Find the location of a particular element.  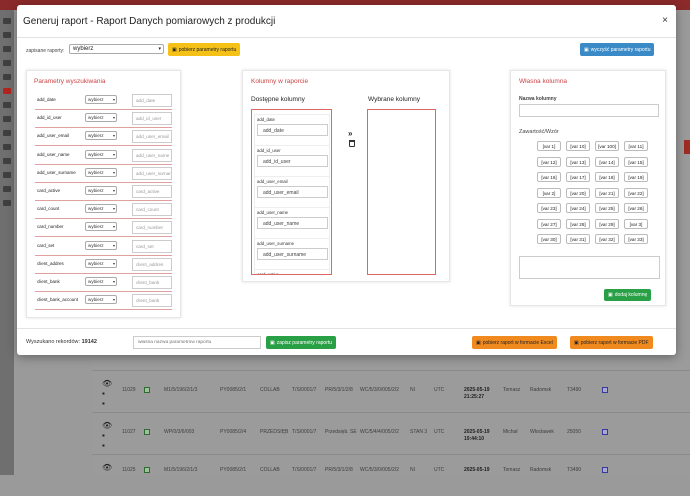

download-excel-button: ▣ pobierz raport w formacie Excel is located at coordinates (514, 342).